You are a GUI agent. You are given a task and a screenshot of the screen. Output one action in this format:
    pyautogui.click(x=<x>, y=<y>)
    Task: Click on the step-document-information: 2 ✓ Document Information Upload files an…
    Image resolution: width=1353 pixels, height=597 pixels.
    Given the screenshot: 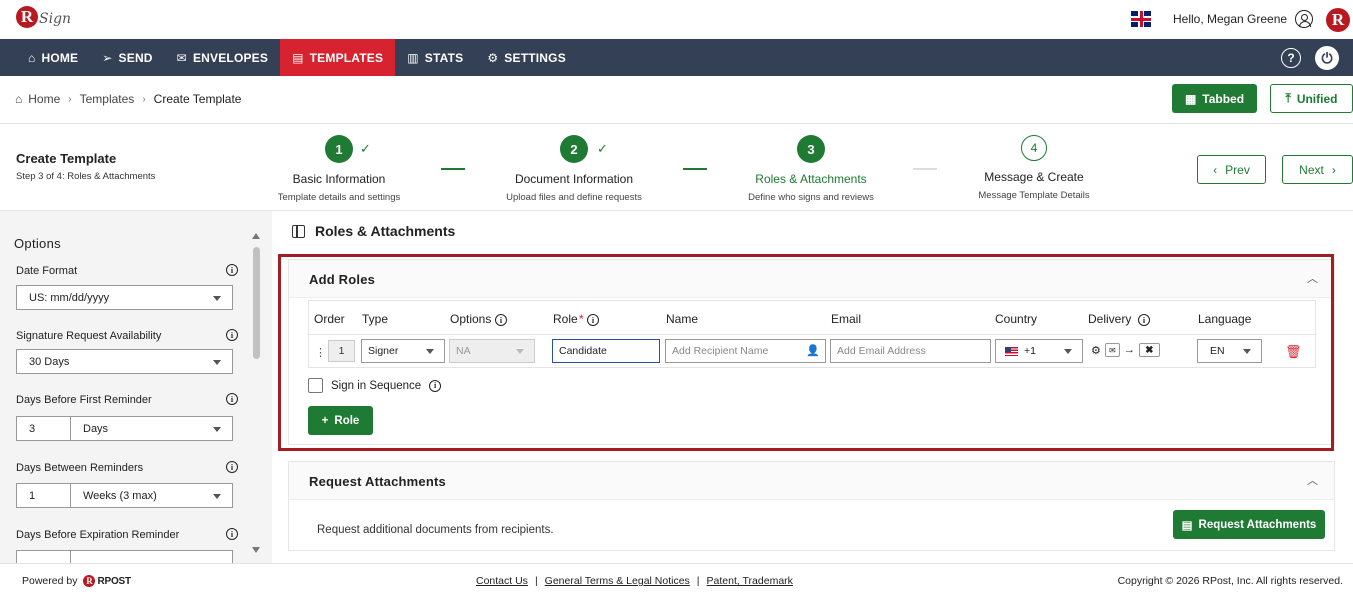 What is the action you would take?
    pyautogui.click(x=574, y=169)
    